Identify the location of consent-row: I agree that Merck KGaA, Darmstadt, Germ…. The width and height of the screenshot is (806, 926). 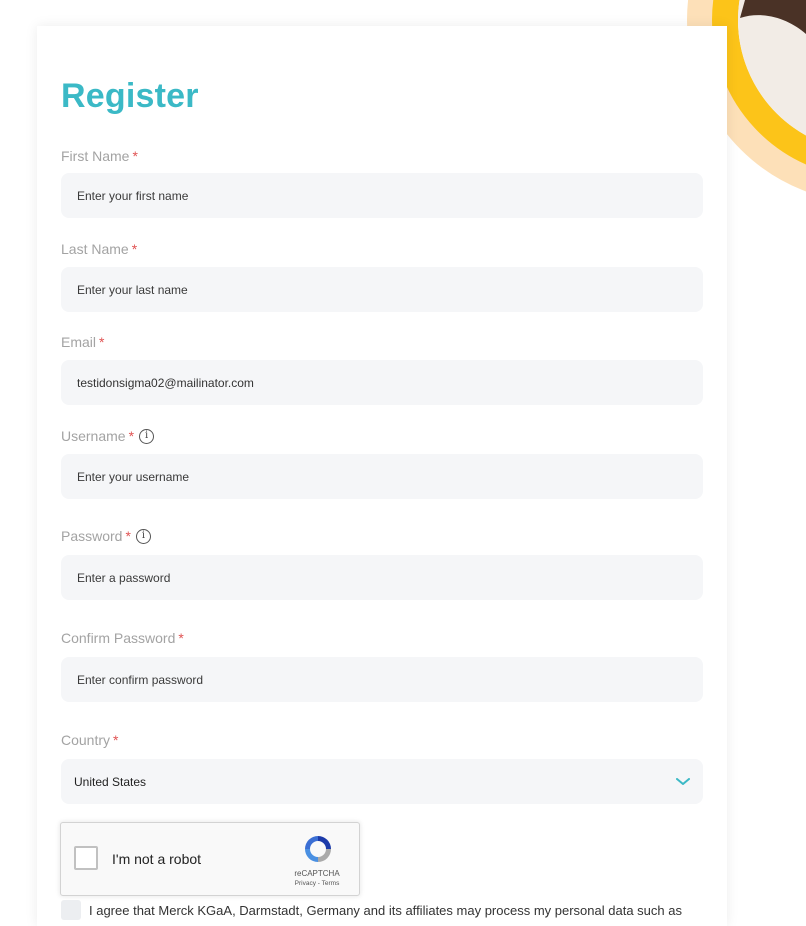
(391, 911).